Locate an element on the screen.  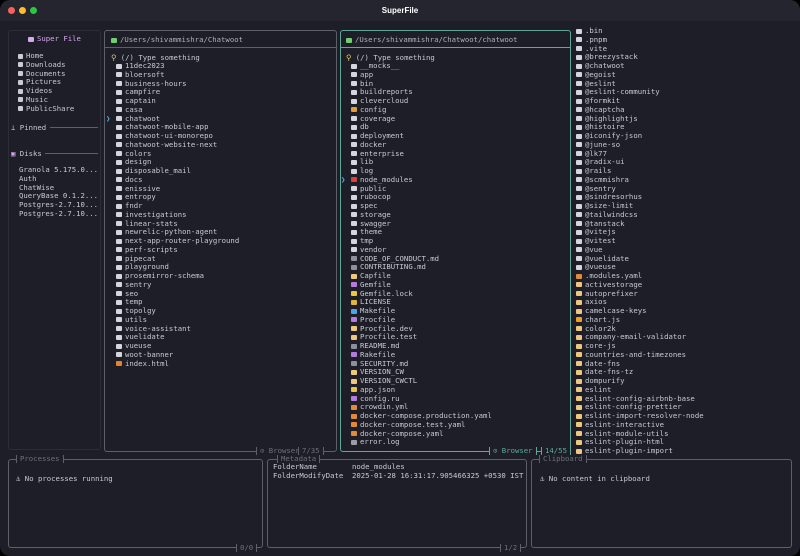
file-item: entropy is located at coordinates (223, 197).